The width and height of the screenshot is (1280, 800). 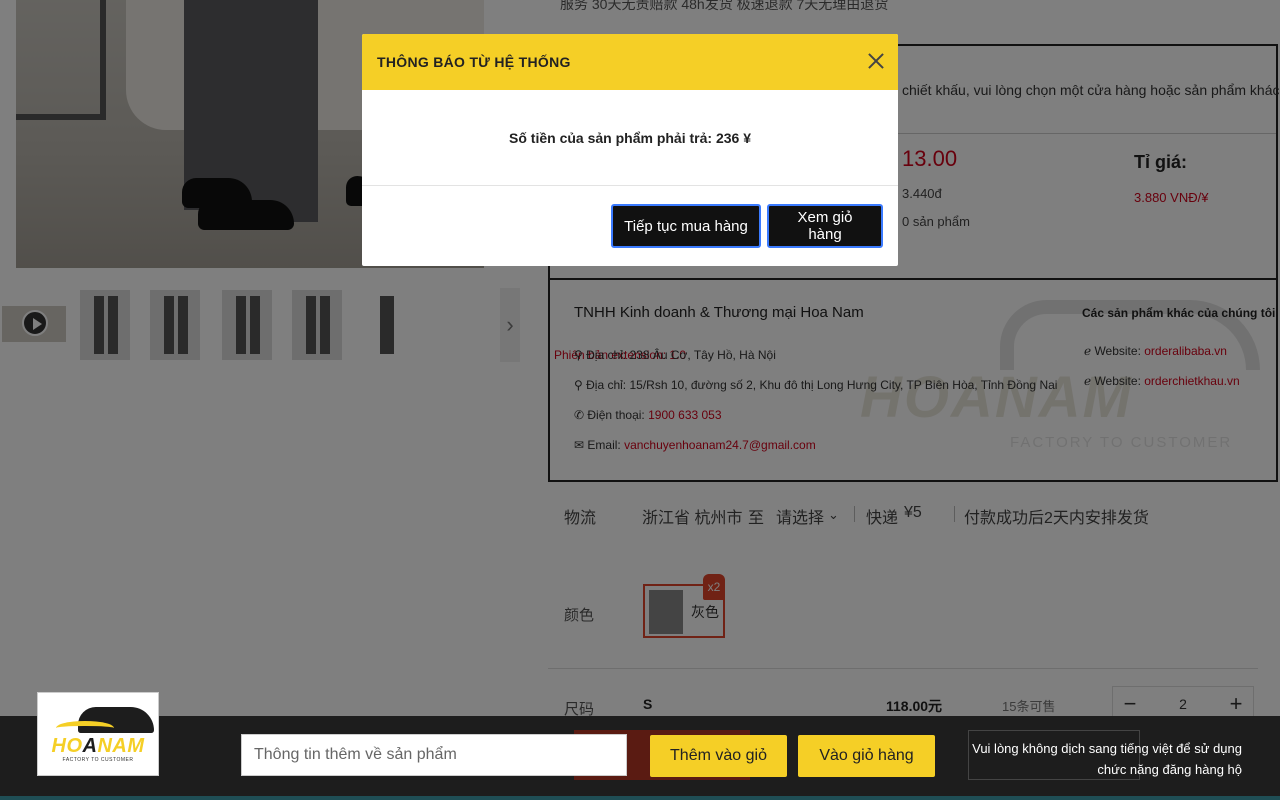 I want to click on dialog-message: Số tiền của sản phẩm phải trả: 236 ¥, so click(x=630, y=138).